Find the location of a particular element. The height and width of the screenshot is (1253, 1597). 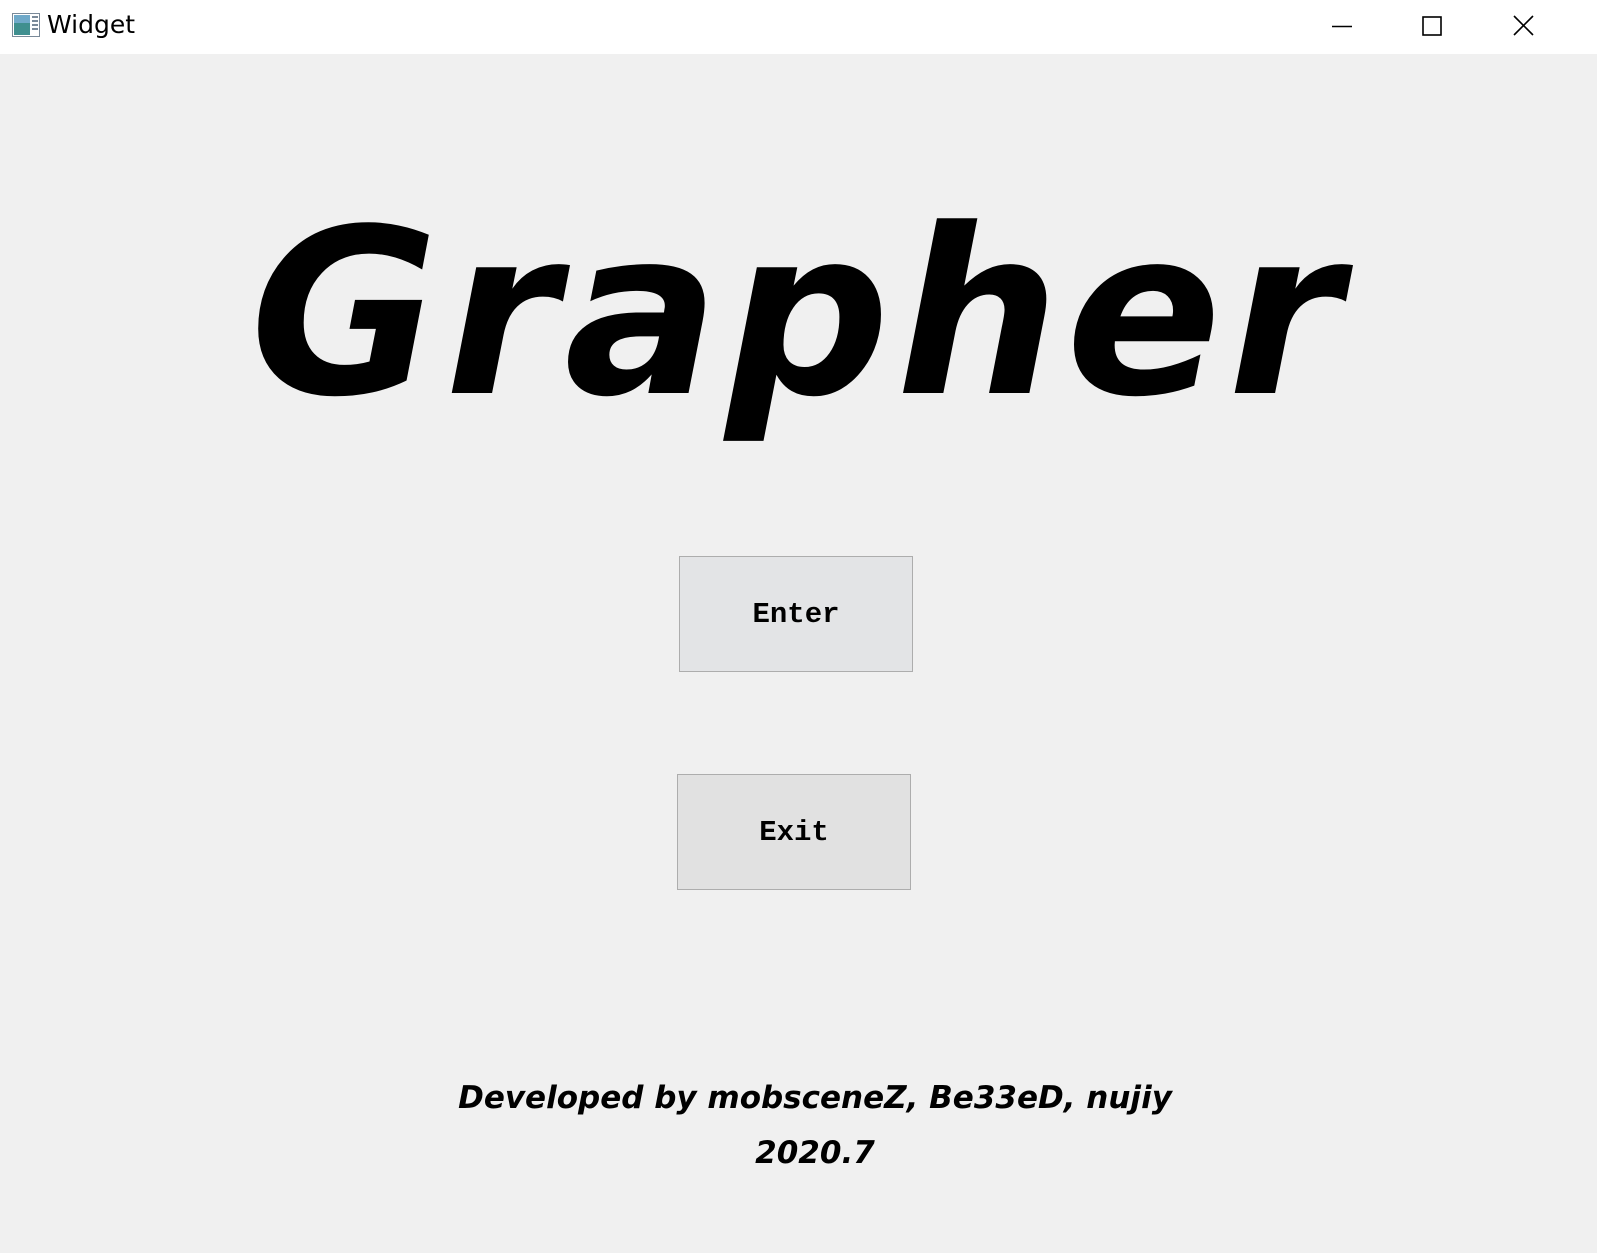

app-heading: Grapher is located at coordinates (798, 314).